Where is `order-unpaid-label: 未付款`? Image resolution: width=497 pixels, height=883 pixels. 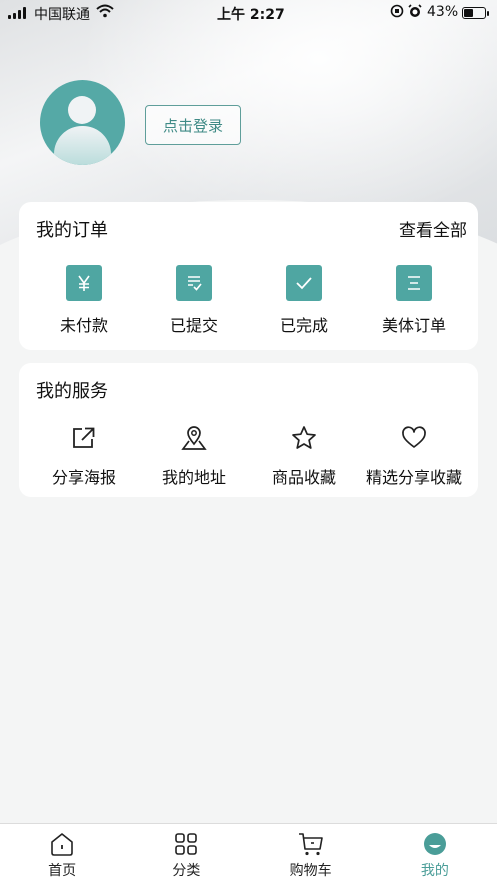
order-unpaid-label: 未付款 is located at coordinates (83, 325).